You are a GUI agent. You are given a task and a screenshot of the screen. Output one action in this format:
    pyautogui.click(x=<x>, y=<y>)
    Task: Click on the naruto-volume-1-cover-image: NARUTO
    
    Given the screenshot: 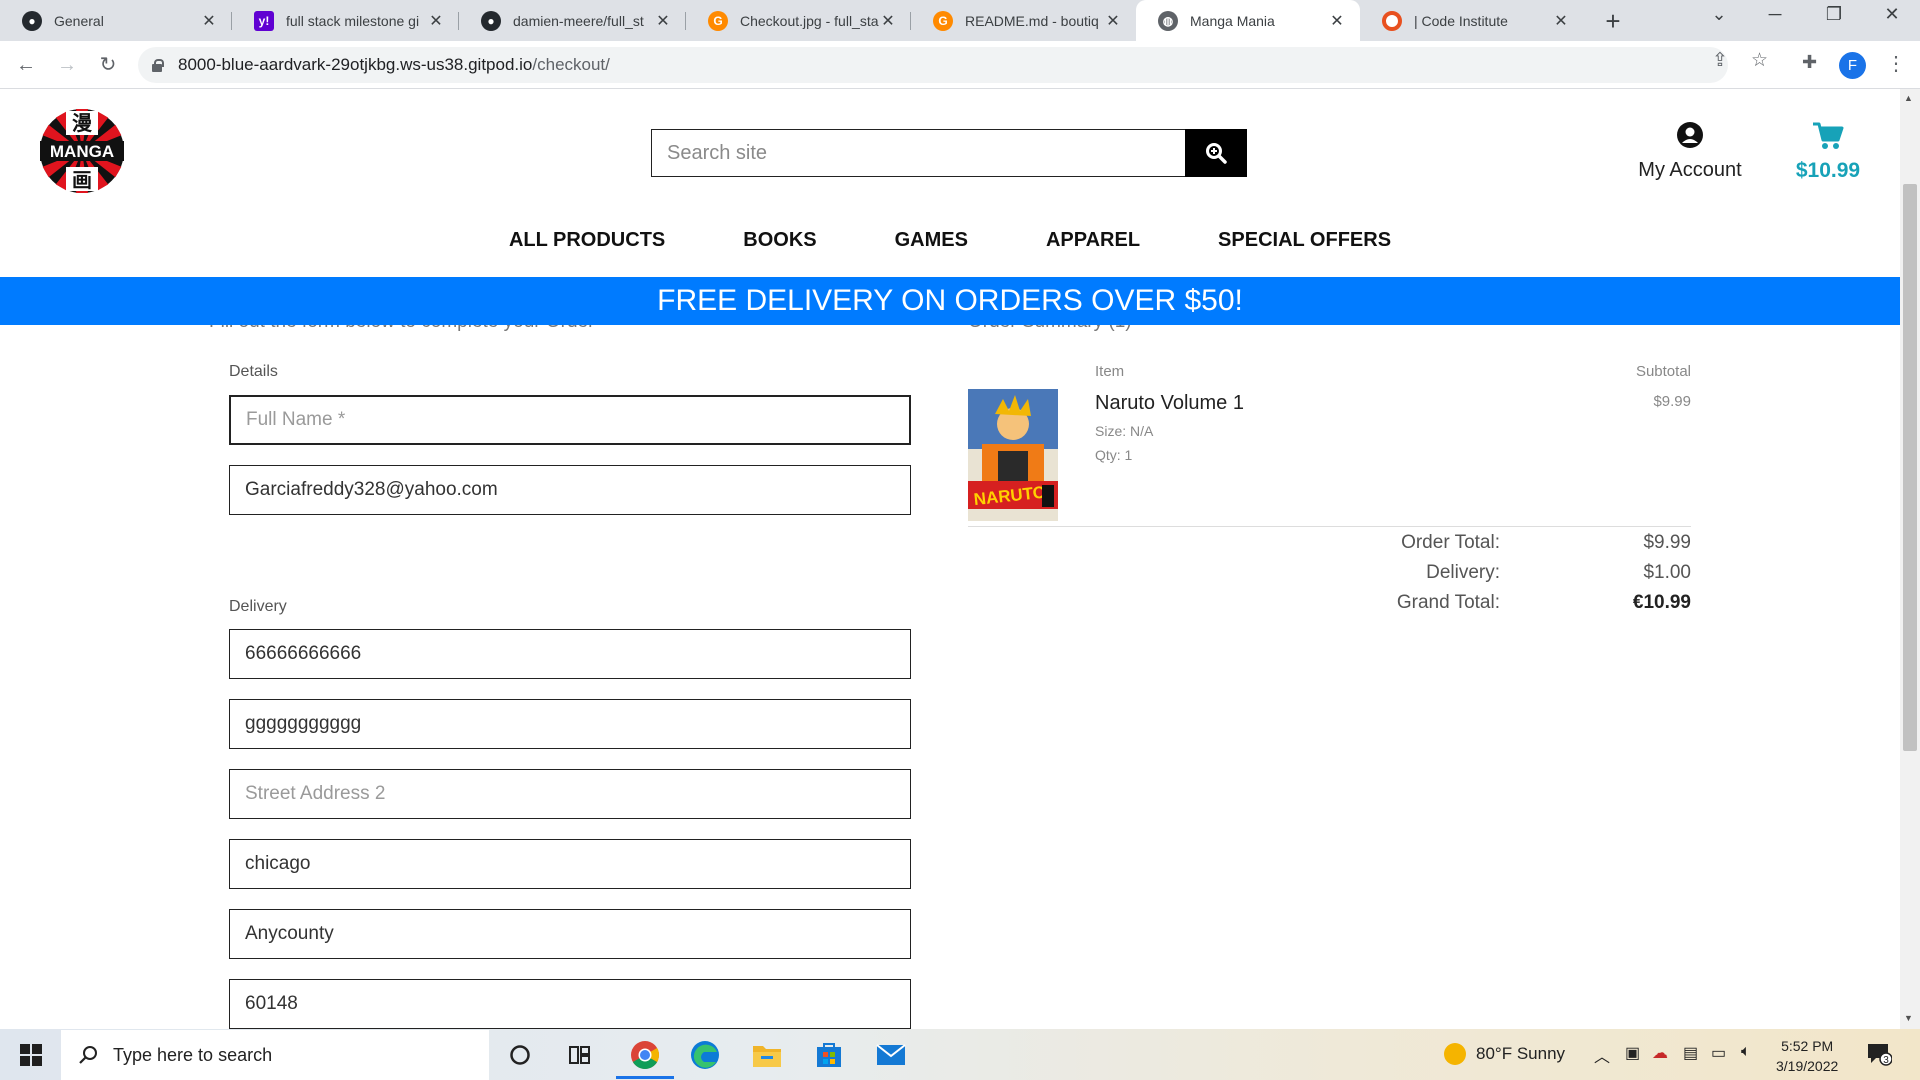 What is the action you would take?
    pyautogui.click(x=1013, y=455)
    